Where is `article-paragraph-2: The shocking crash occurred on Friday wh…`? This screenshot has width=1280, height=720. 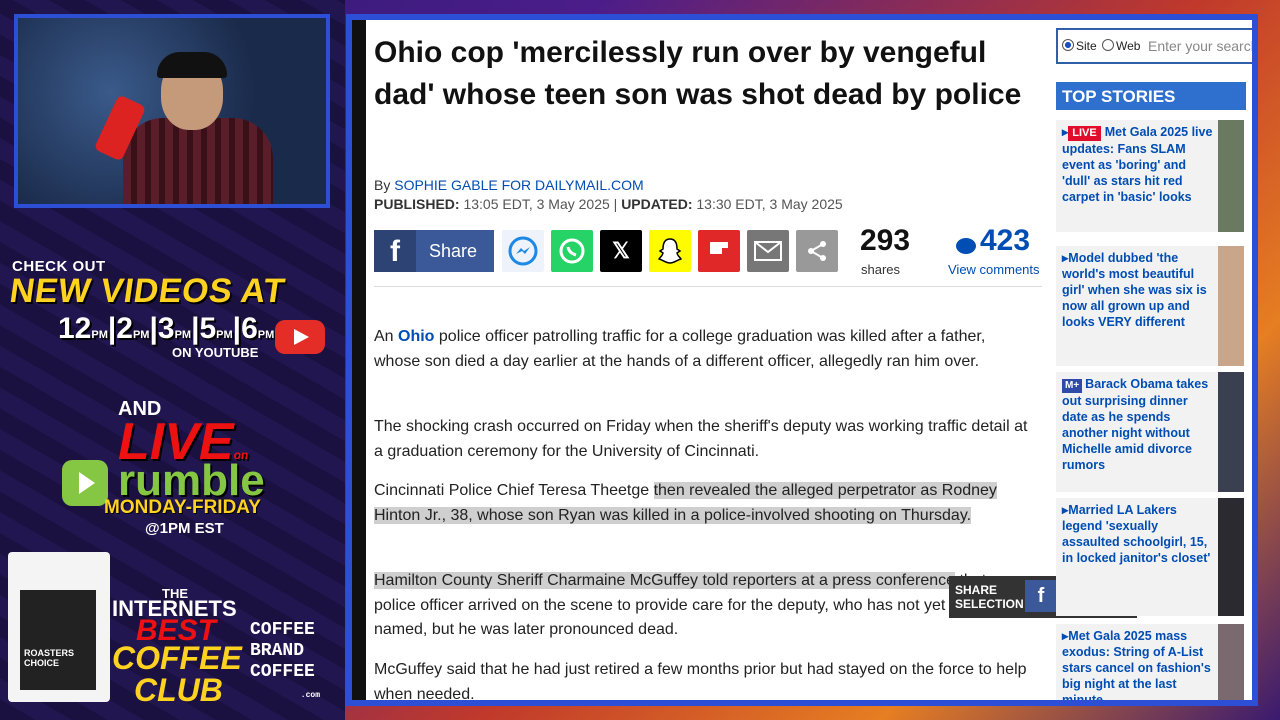
article-paragraph-2: The shocking crash occurred on Friday wh… is located at coordinates (701, 439).